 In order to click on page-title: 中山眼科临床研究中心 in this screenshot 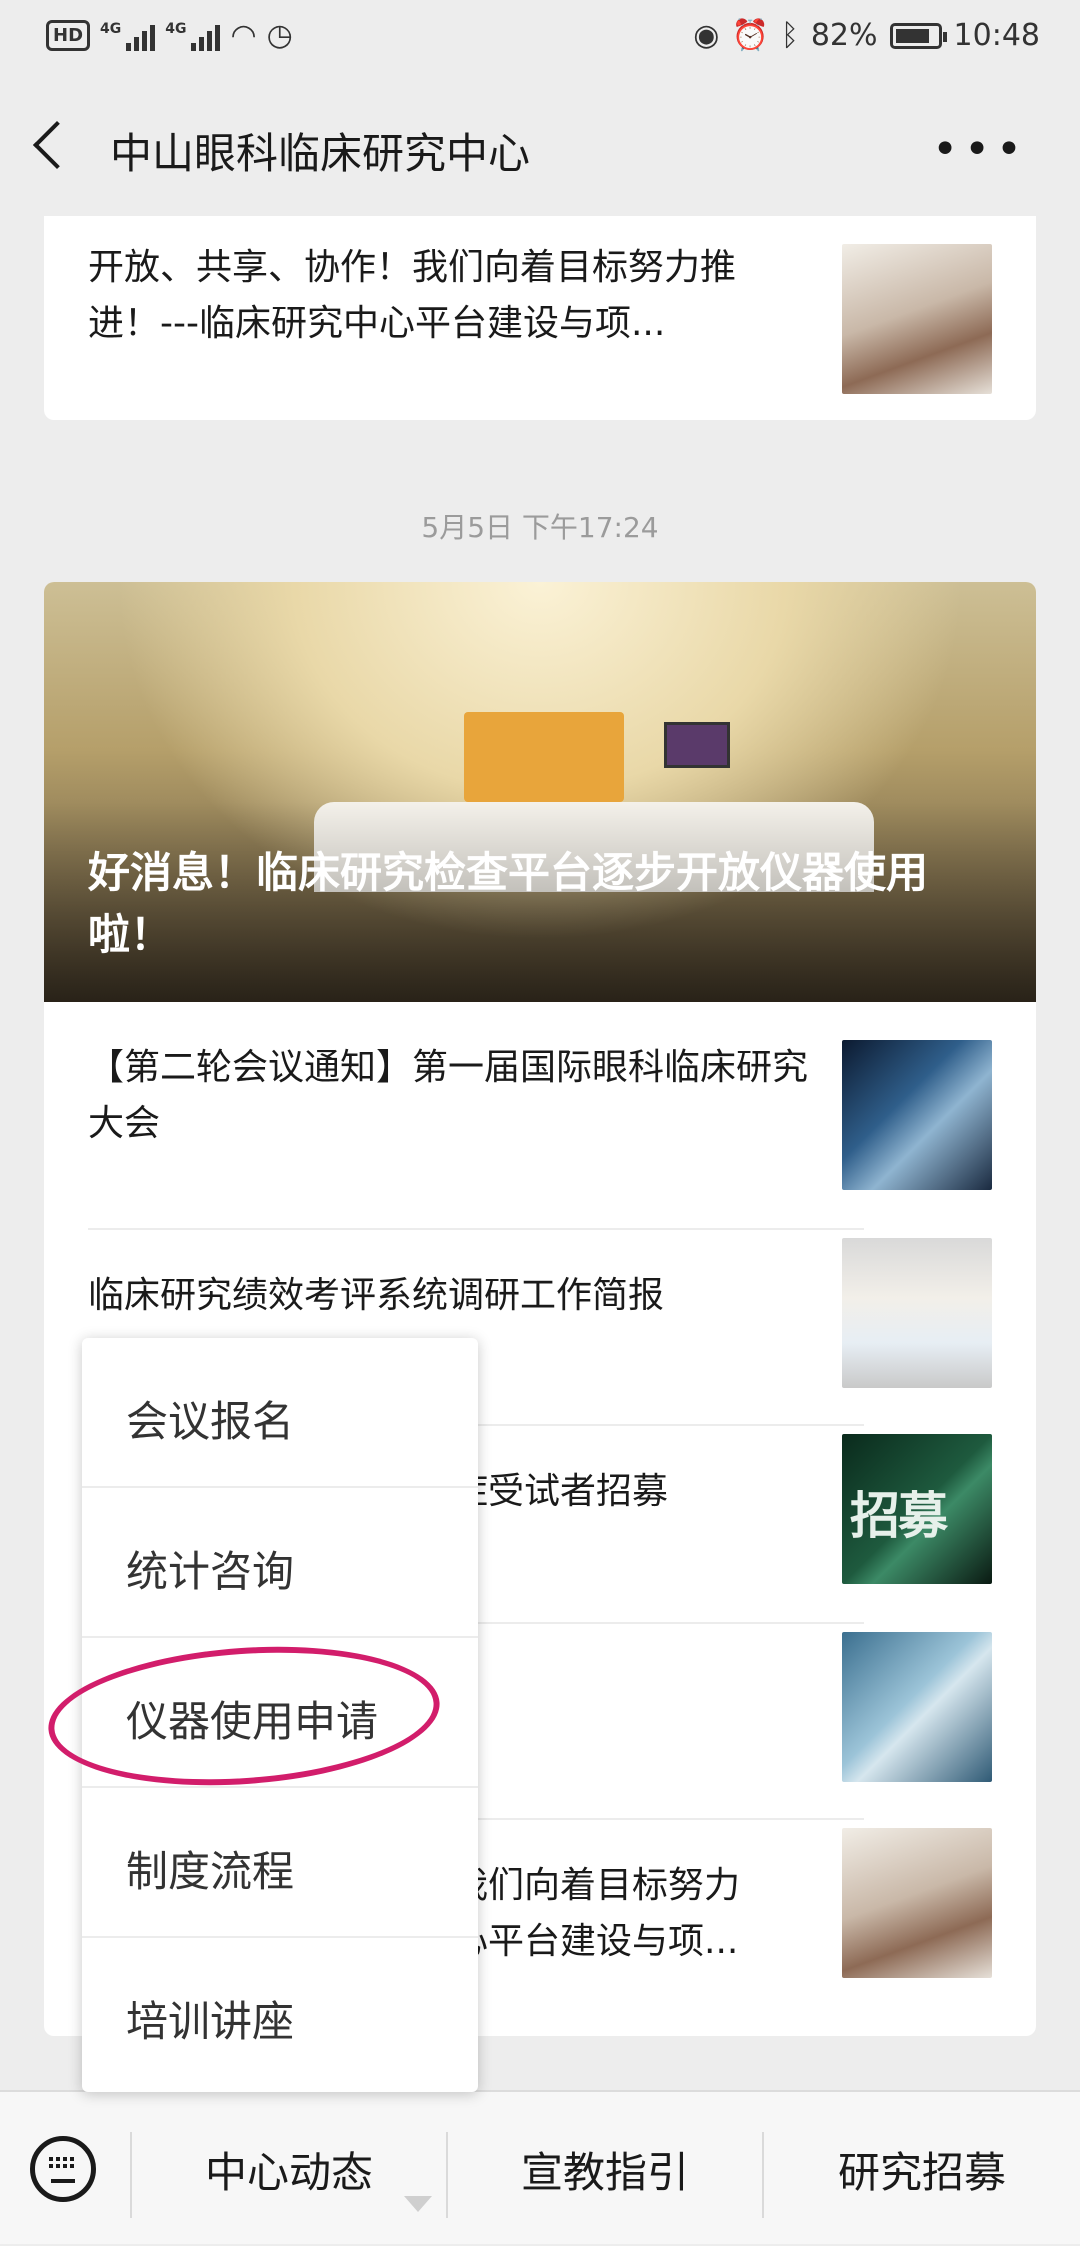, I will do `click(320, 153)`.